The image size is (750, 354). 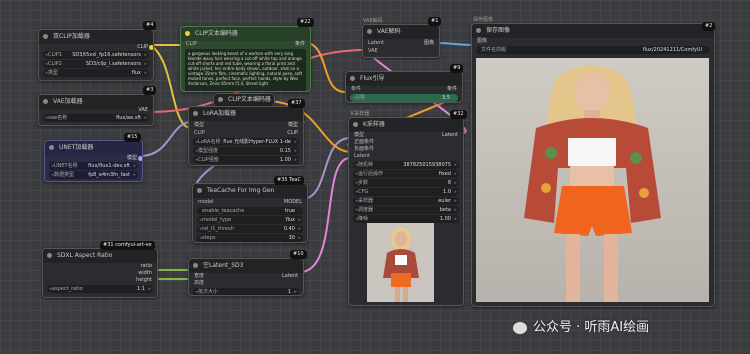 I want to click on guidance-widget: ◂ 引导 3.5 ▸, so click(x=404, y=98).